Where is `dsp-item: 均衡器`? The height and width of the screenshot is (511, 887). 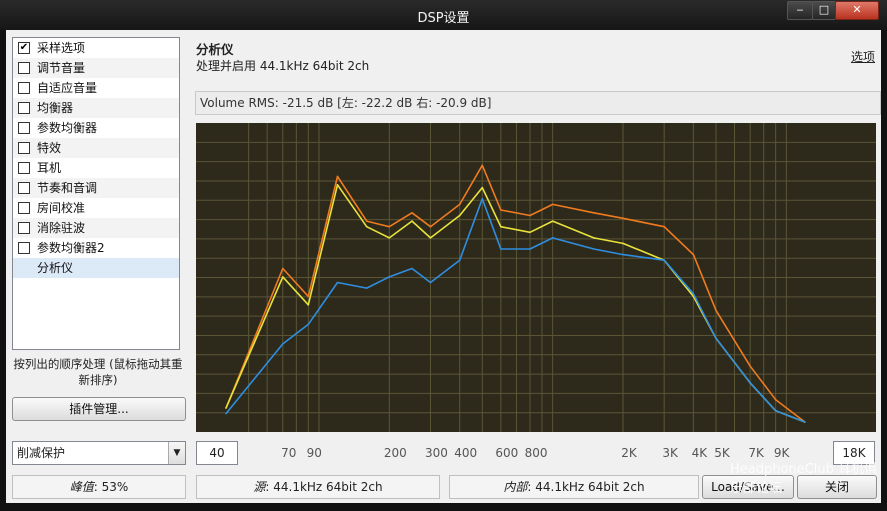 dsp-item: 均衡器 is located at coordinates (96, 108).